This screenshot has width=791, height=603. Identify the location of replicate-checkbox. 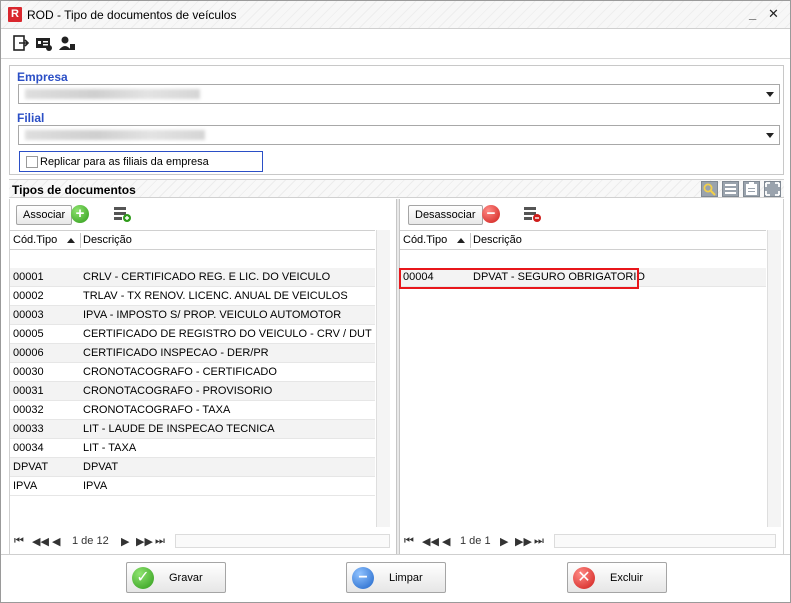
(32, 162).